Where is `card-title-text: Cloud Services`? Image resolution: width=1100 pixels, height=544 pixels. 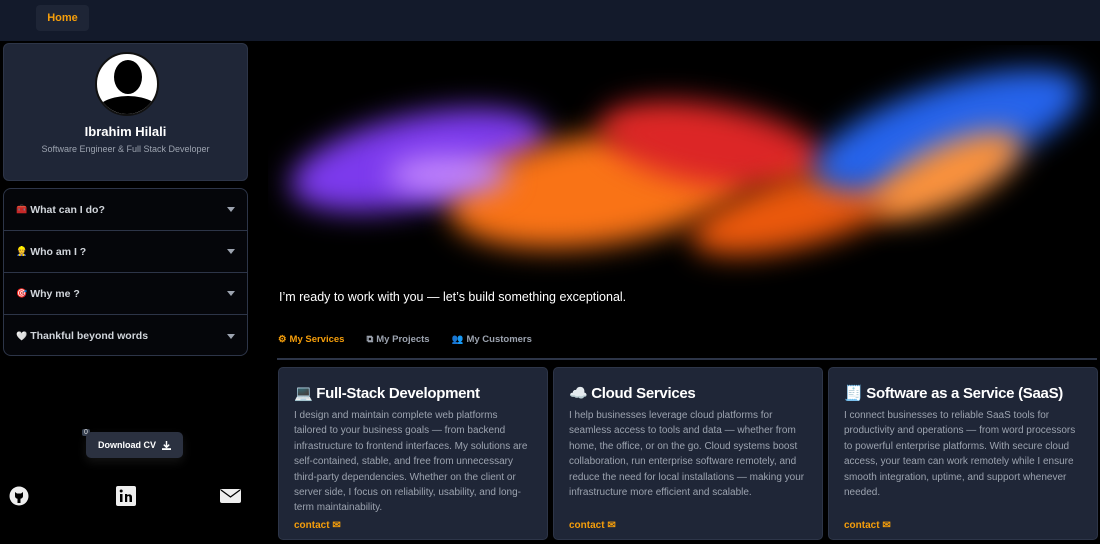
card-title-text: Cloud Services is located at coordinates (643, 393).